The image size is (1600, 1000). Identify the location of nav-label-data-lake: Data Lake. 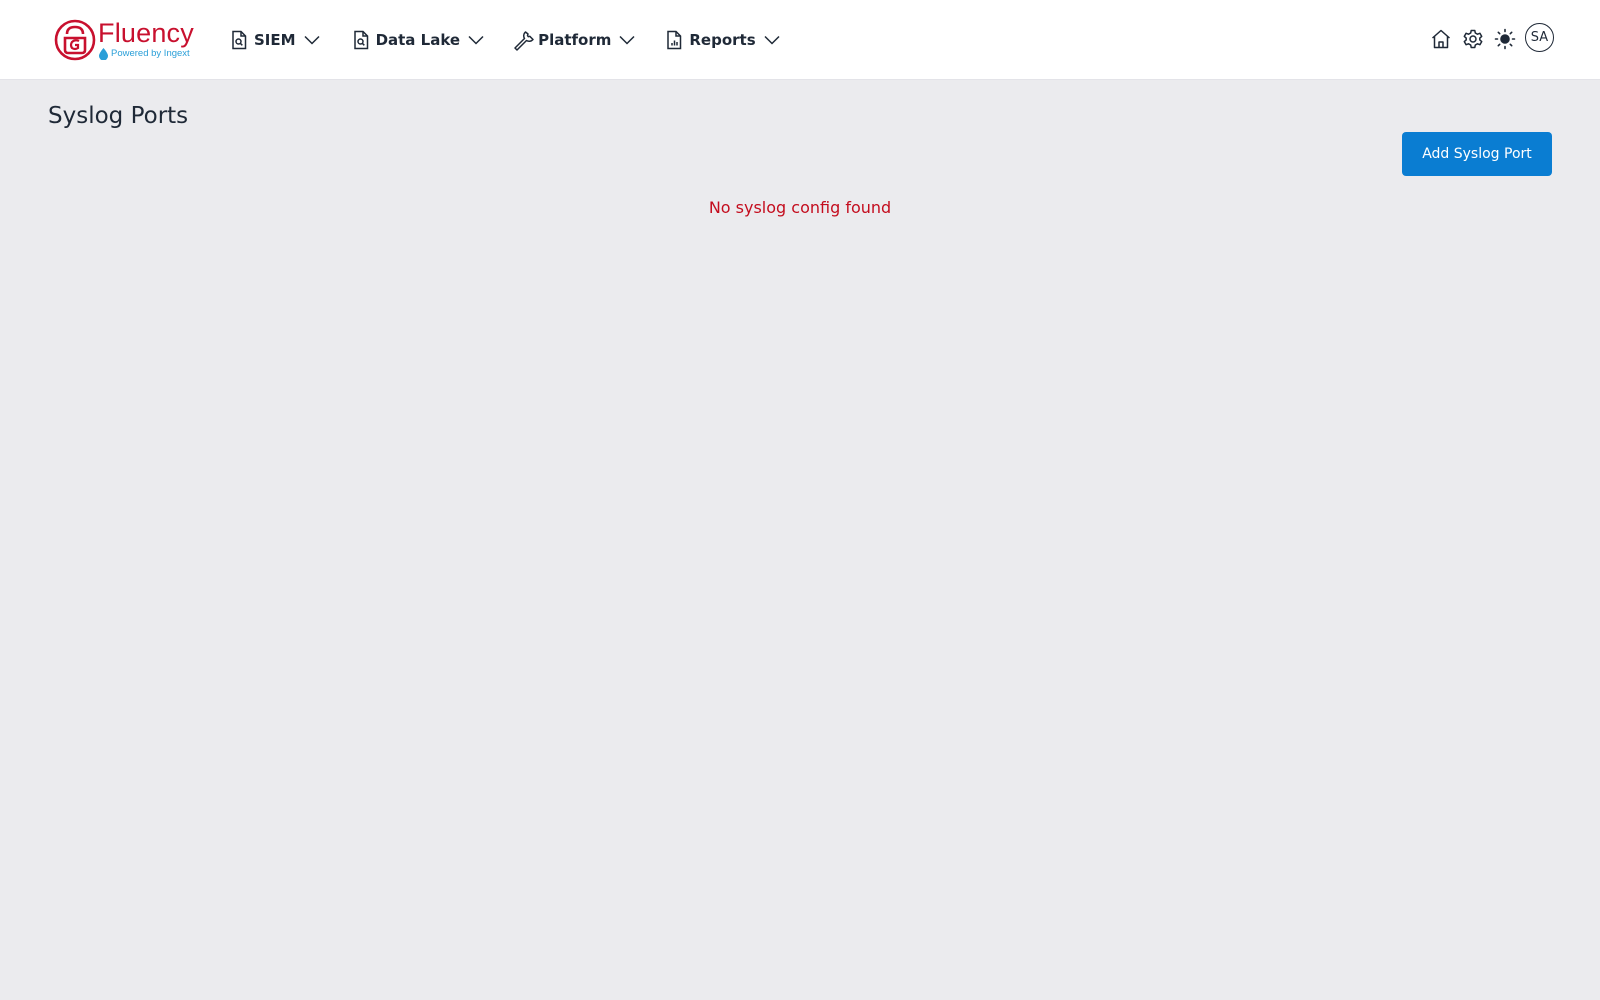
(418, 40).